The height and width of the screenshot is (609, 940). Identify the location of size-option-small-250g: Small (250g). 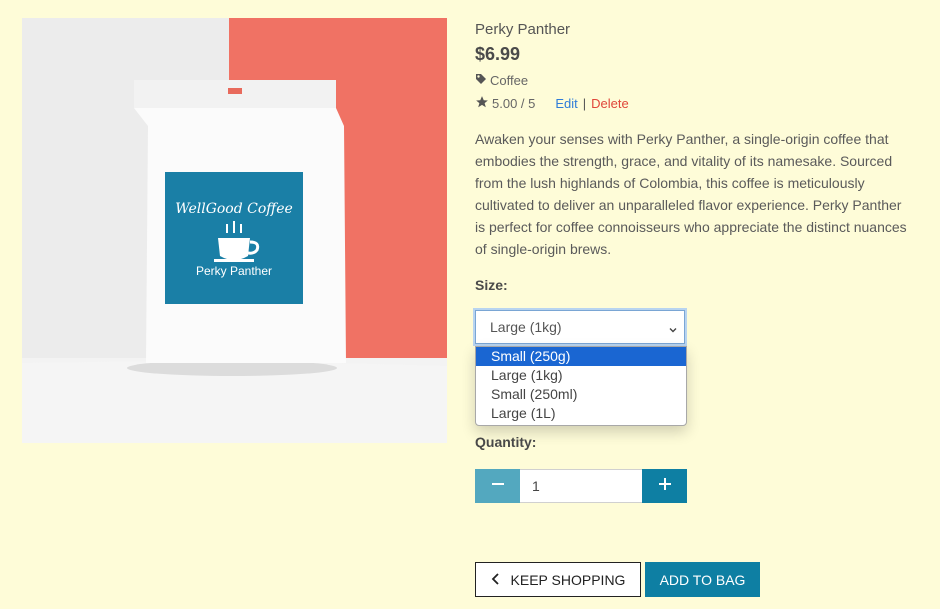
(581, 356).